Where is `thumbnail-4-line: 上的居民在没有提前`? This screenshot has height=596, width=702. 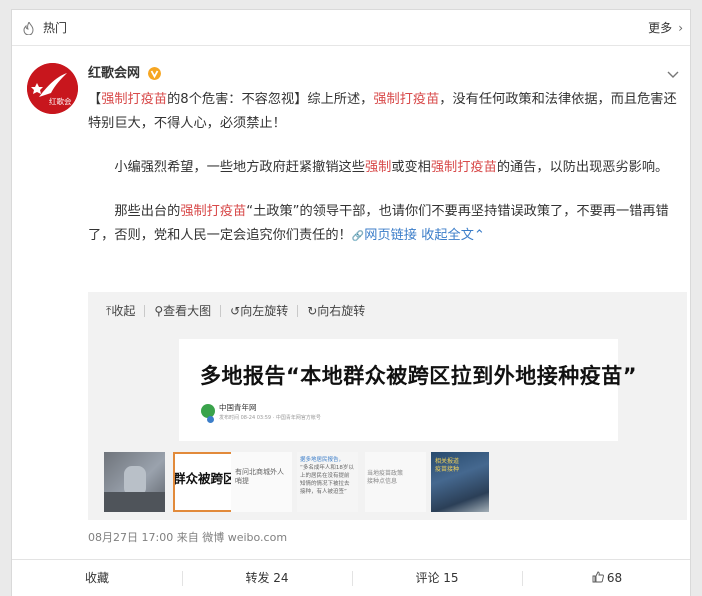 thumbnail-4-line: 上的居民在没有提前 is located at coordinates (325, 476).